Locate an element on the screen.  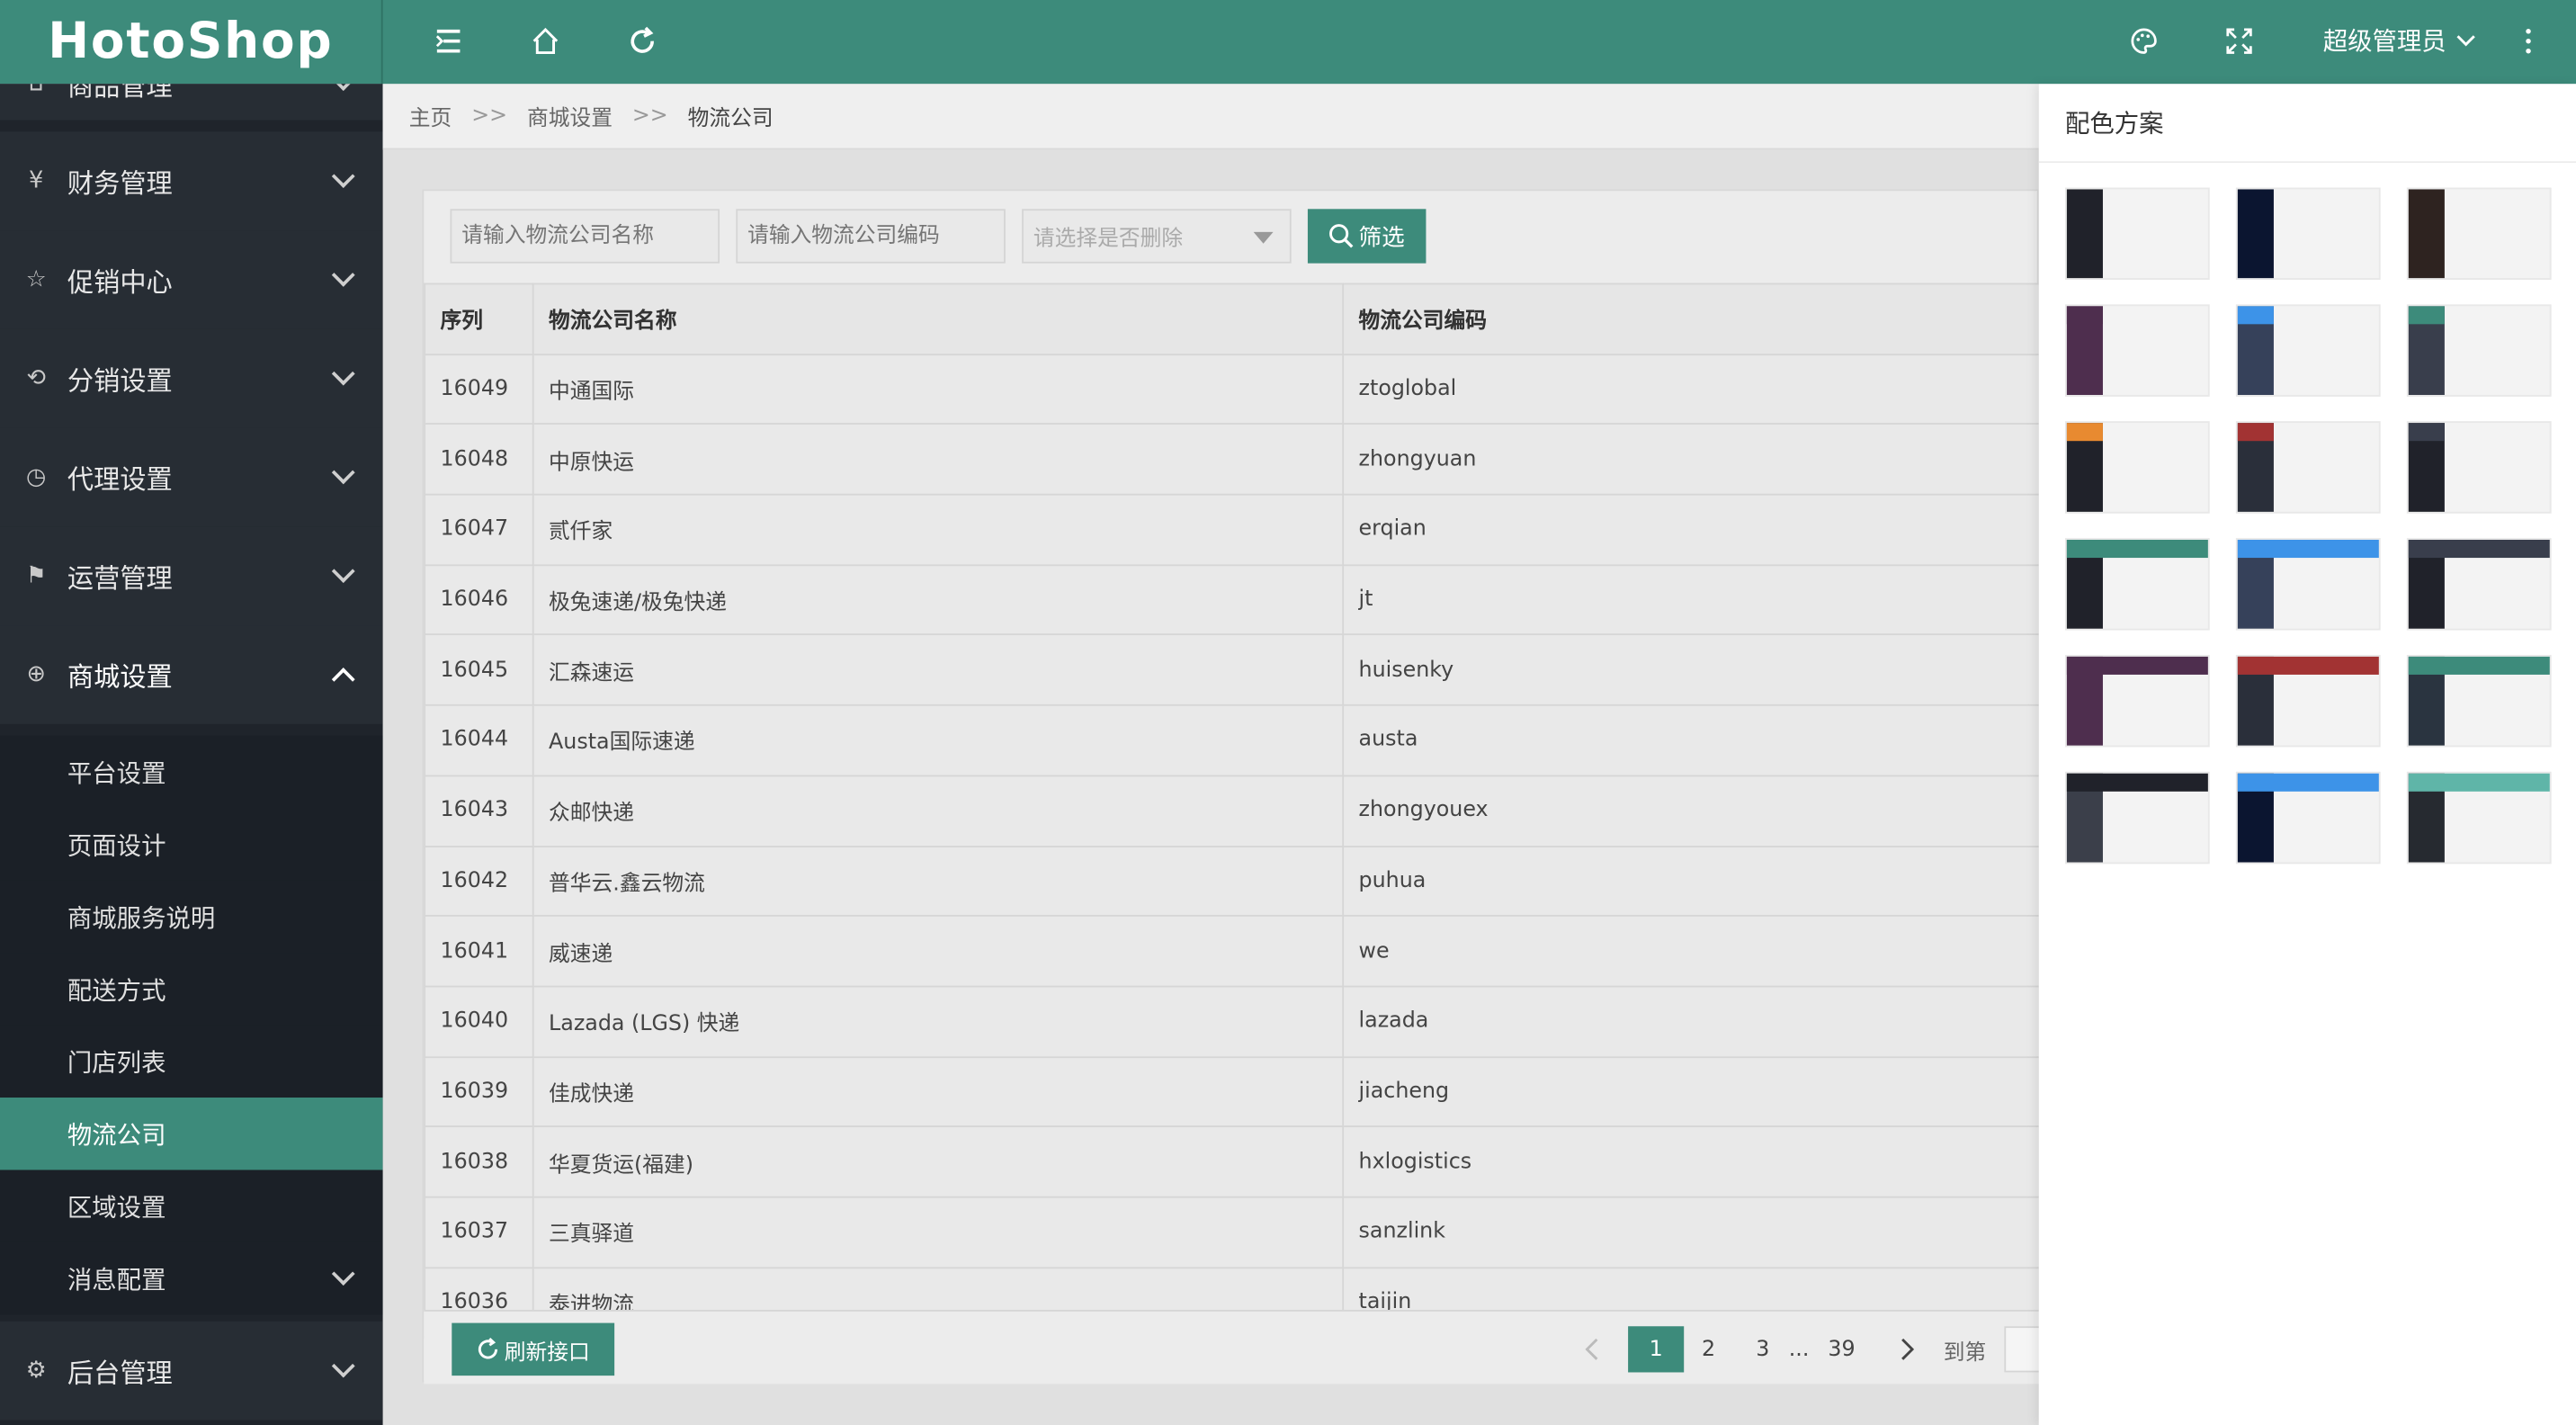
user-menu: 超级管理员 is located at coordinates (2399, 40).